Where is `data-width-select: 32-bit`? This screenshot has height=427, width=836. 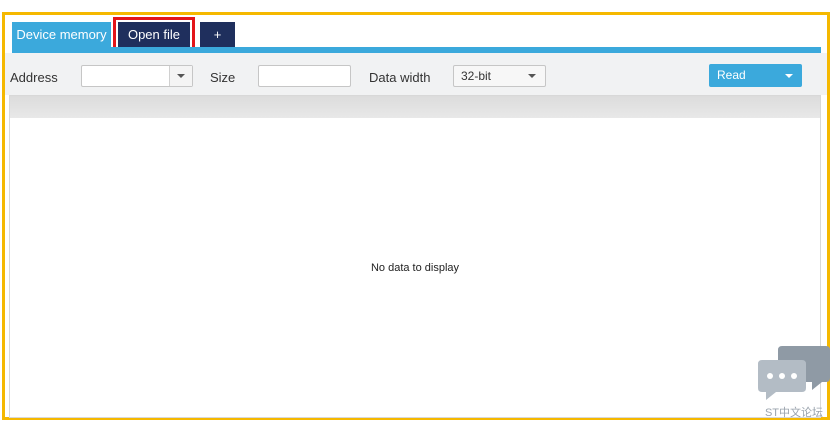 data-width-select: 32-bit is located at coordinates (499, 76).